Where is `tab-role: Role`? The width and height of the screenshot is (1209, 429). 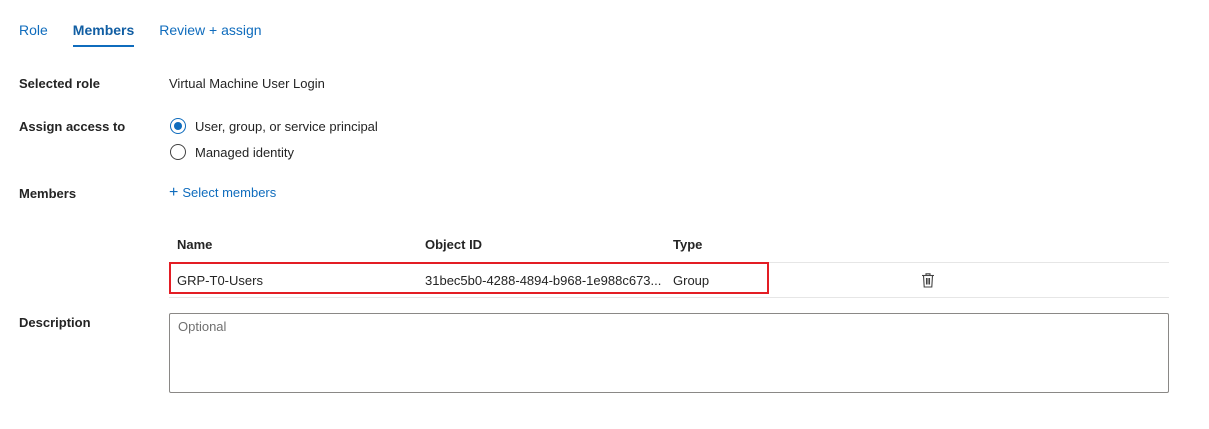 tab-role: Role is located at coordinates (33, 34).